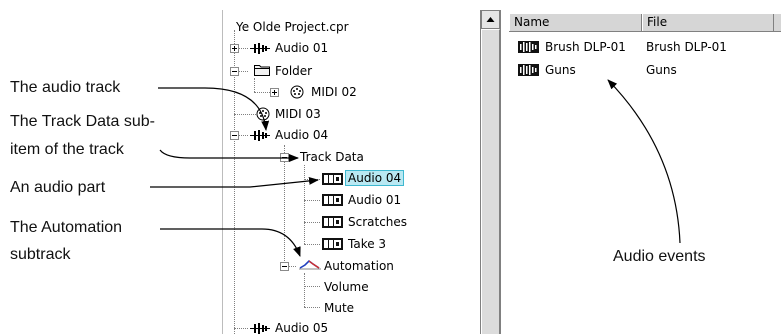  Describe the element at coordinates (214, 109) in the screenshot. I see `arrow-audio-track` at that location.